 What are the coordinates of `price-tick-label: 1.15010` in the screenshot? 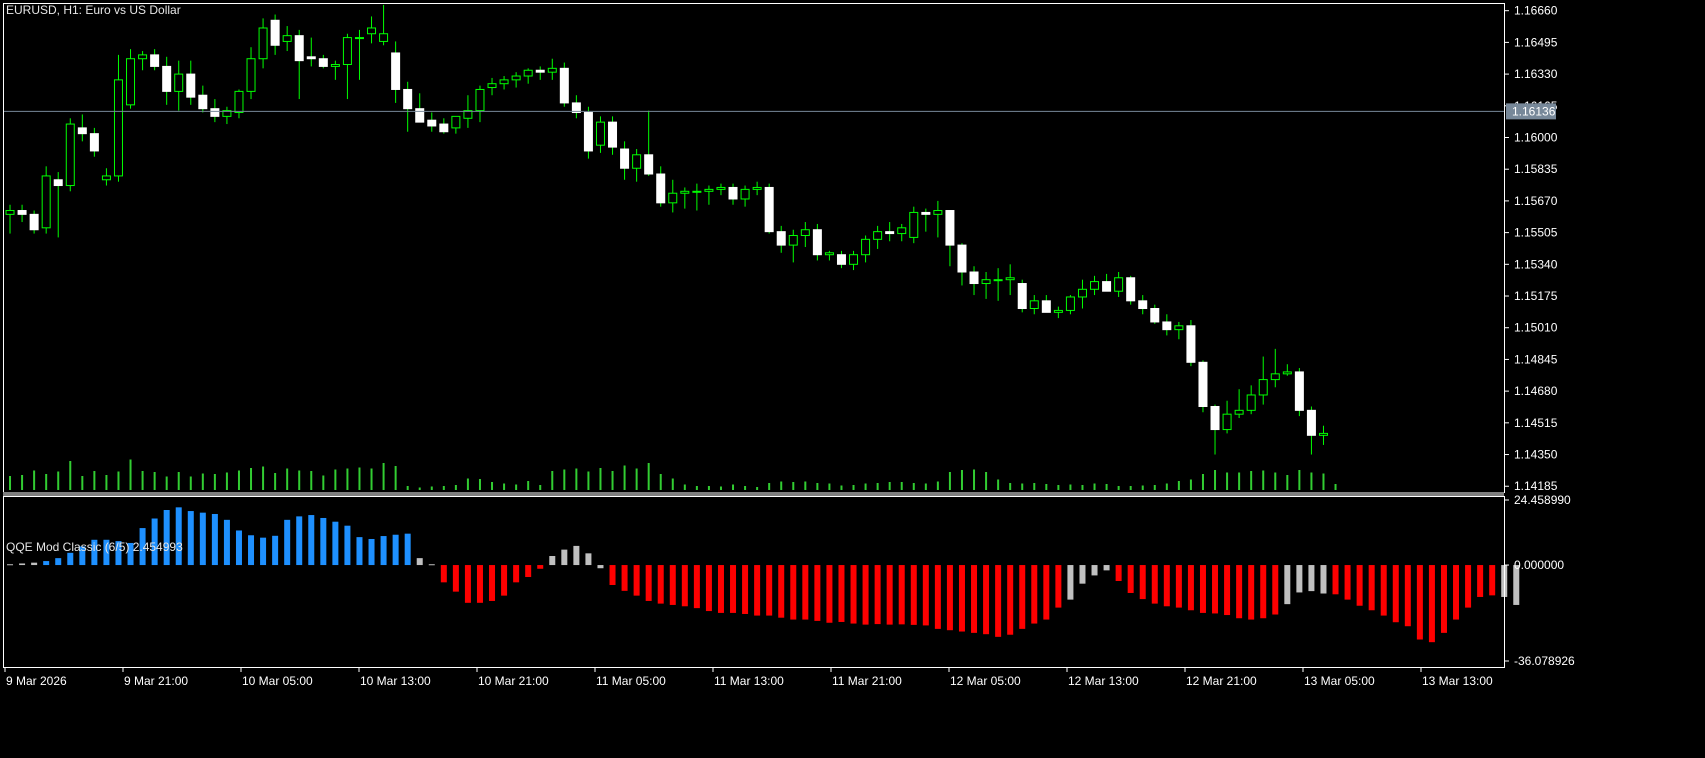 It's located at (1536, 328).